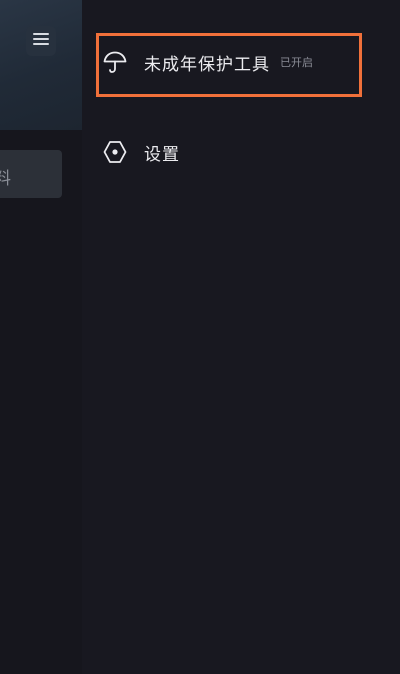 Image resolution: width=400 pixels, height=674 pixels. What do you see at coordinates (207, 64) in the screenshot?
I see `drawer-item-label: 未成年保护工具` at bounding box center [207, 64].